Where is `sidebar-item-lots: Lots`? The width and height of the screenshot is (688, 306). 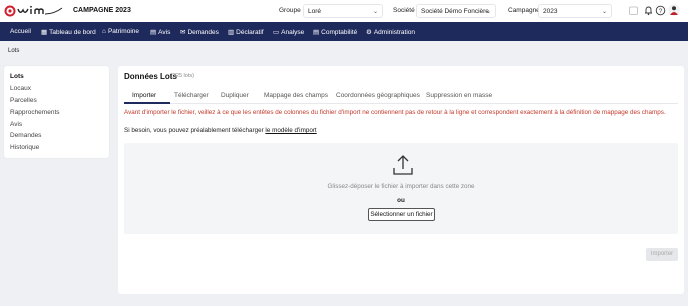
sidebar-item-lots: Lots is located at coordinates (17, 76).